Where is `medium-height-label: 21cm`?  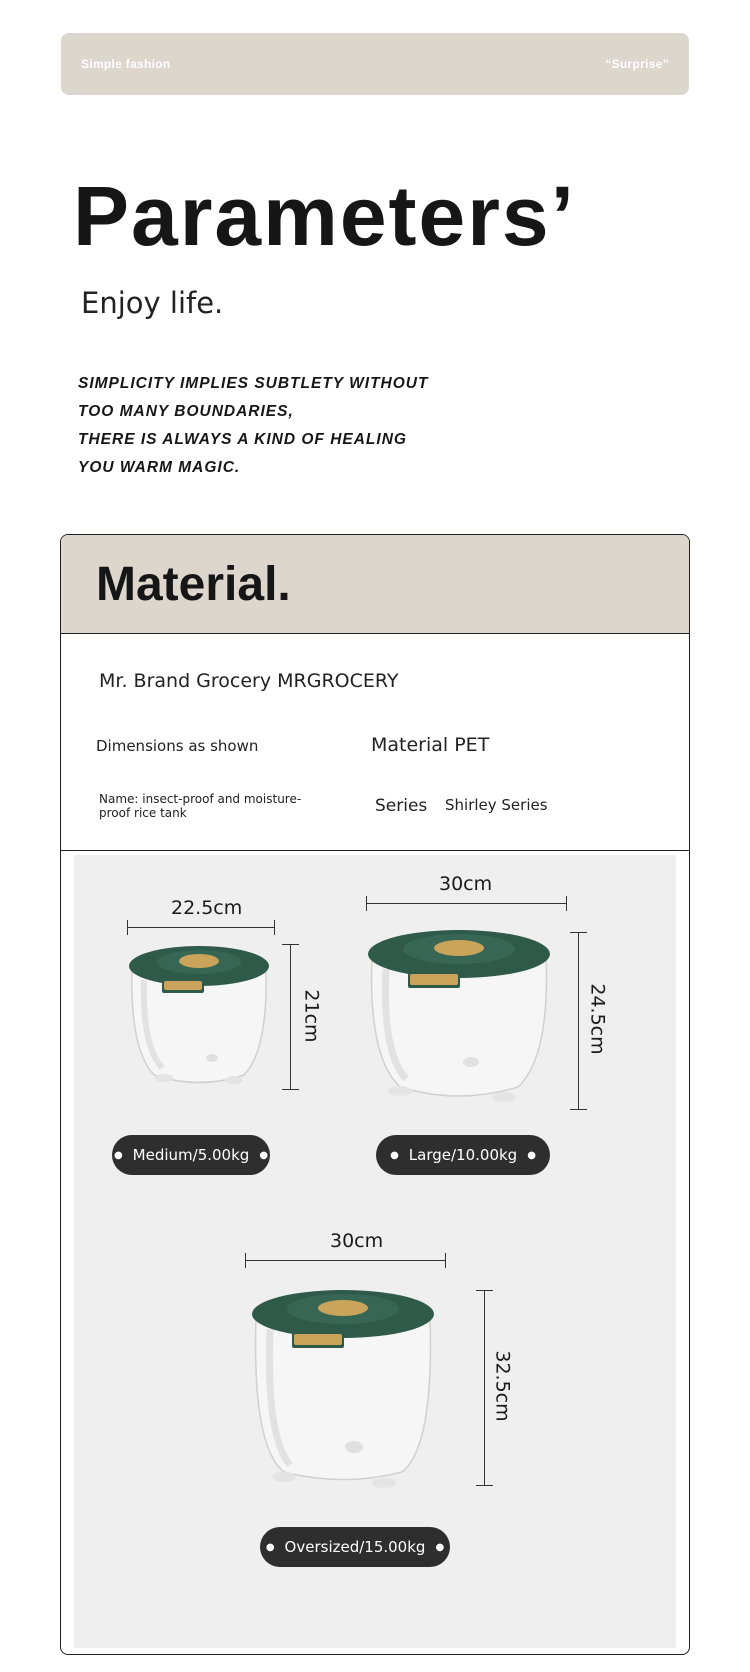
medium-height-label: 21cm is located at coordinates (311, 1016).